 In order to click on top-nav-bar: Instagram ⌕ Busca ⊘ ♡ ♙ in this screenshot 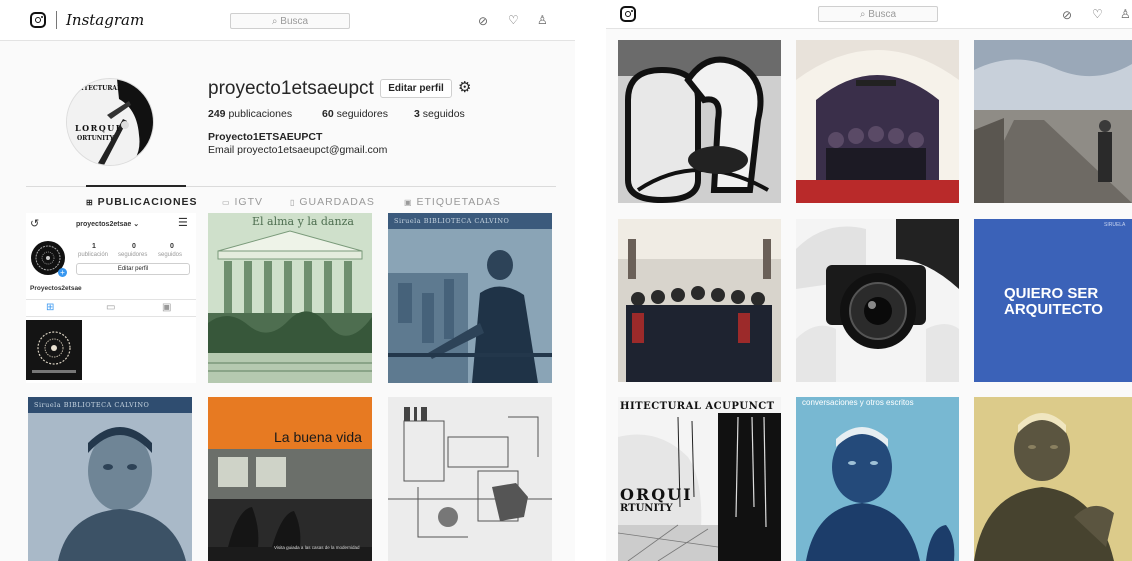, I will do `click(287, 20)`.